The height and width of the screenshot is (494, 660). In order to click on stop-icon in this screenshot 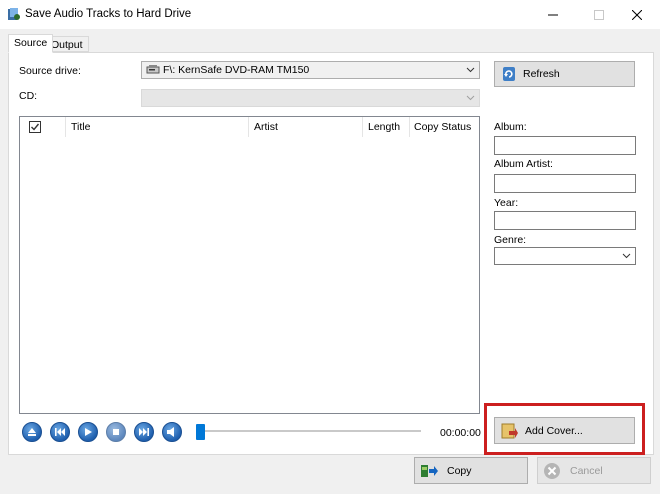, I will do `click(116, 432)`.